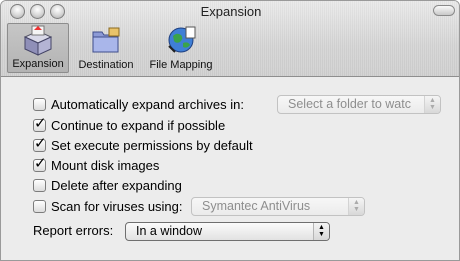  I want to click on auto-expand-label: Automatically expand archives in:, so click(147, 104).